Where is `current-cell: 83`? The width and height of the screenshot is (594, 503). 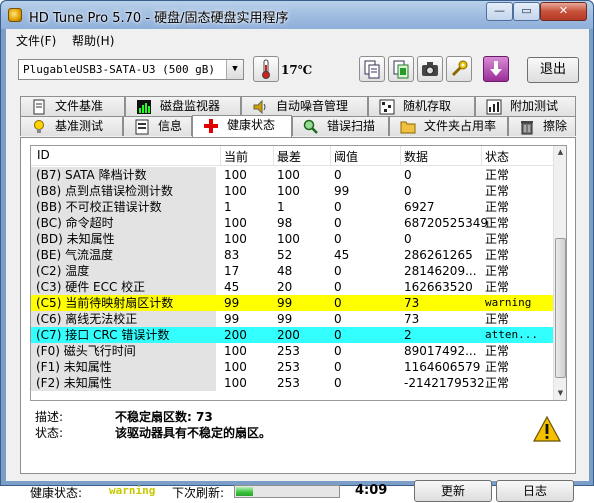
current-cell: 83 is located at coordinates (232, 255).